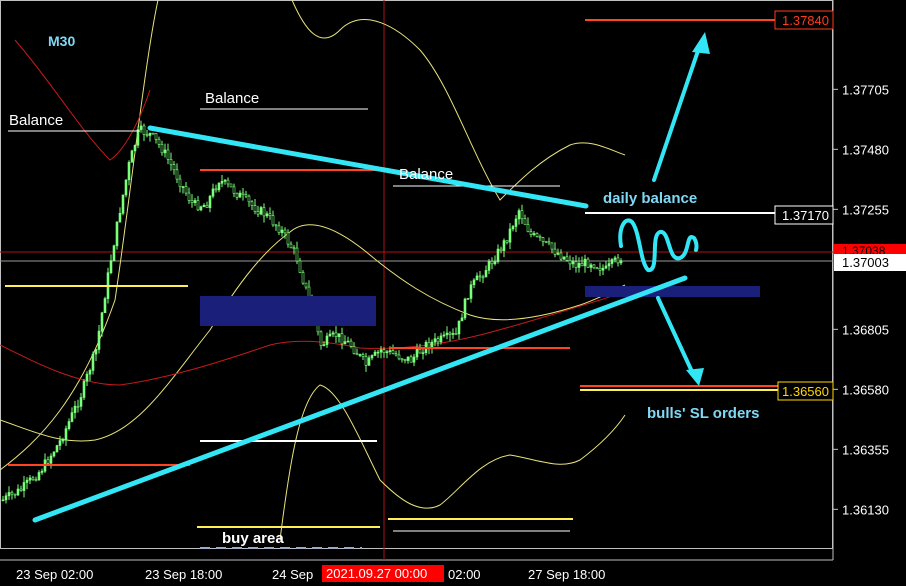 Image resolution: width=906 pixels, height=586 pixels. Describe the element at coordinates (805, 391) in the screenshot. I see `price-badge-low: 1.36560` at that location.